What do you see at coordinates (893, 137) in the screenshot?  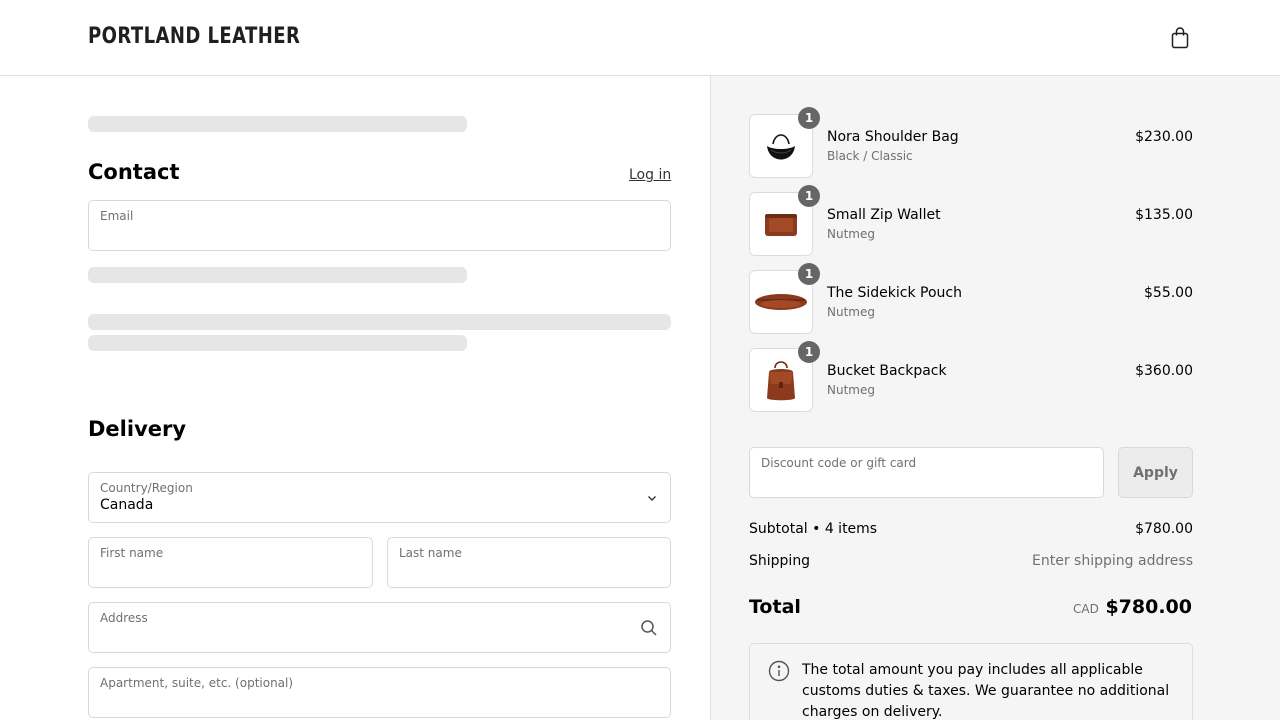 I see `item-name: Nora Shoulder Bag` at bounding box center [893, 137].